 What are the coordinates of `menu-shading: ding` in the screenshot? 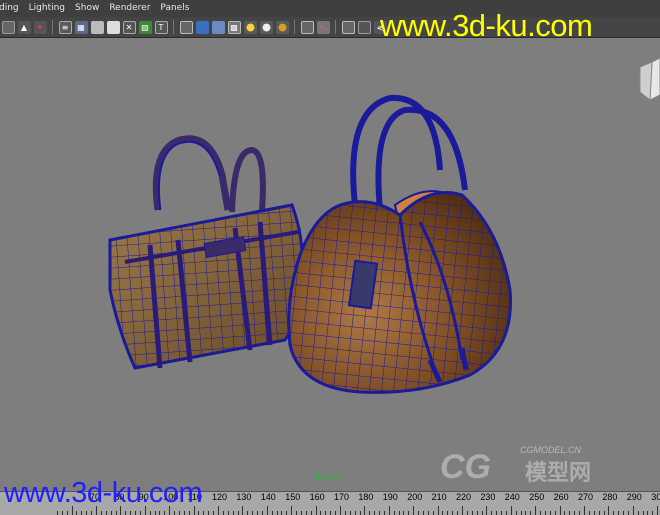 It's located at (12, 8).